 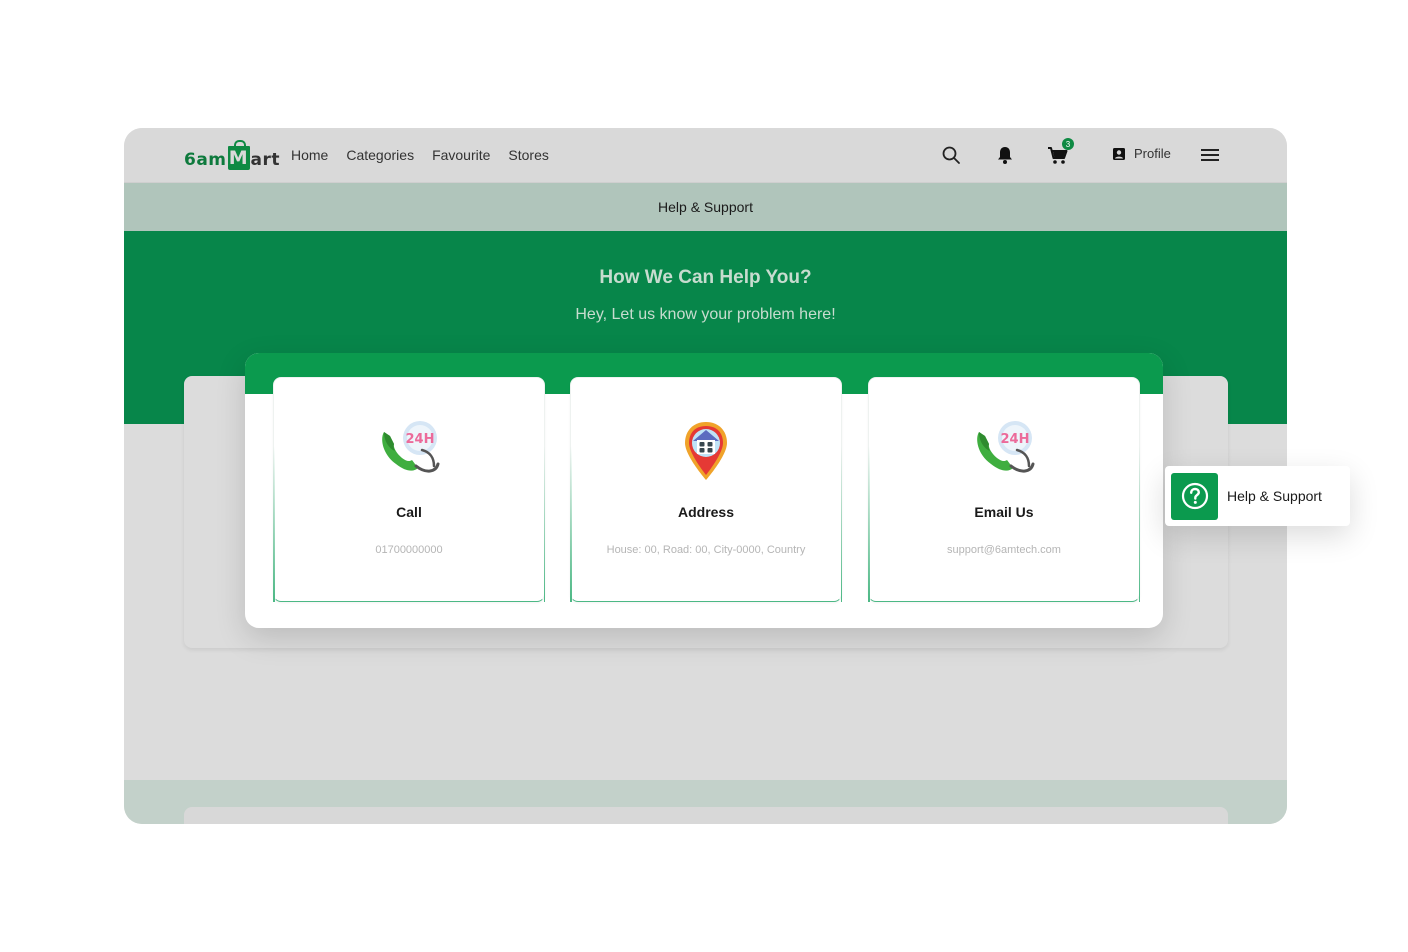 What do you see at coordinates (1194, 496) in the screenshot?
I see `question-icon` at bounding box center [1194, 496].